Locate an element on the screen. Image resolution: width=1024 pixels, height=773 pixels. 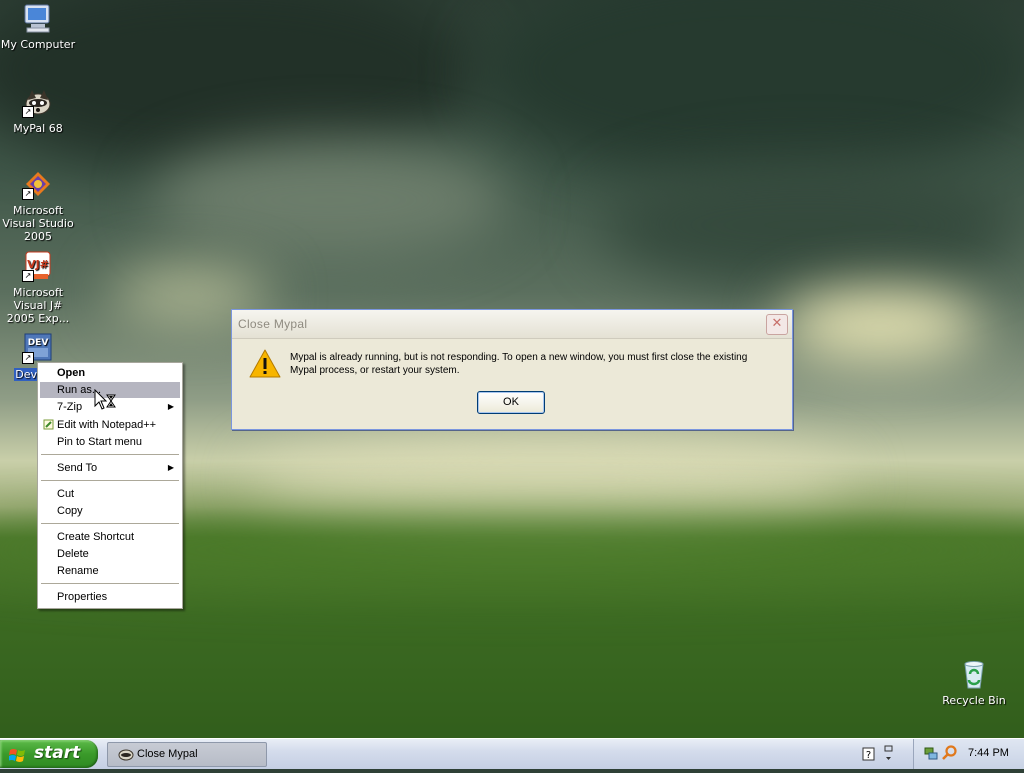
desktop-icon-mypal: ↗ MyPal 68 is located at coordinates (38, 110).